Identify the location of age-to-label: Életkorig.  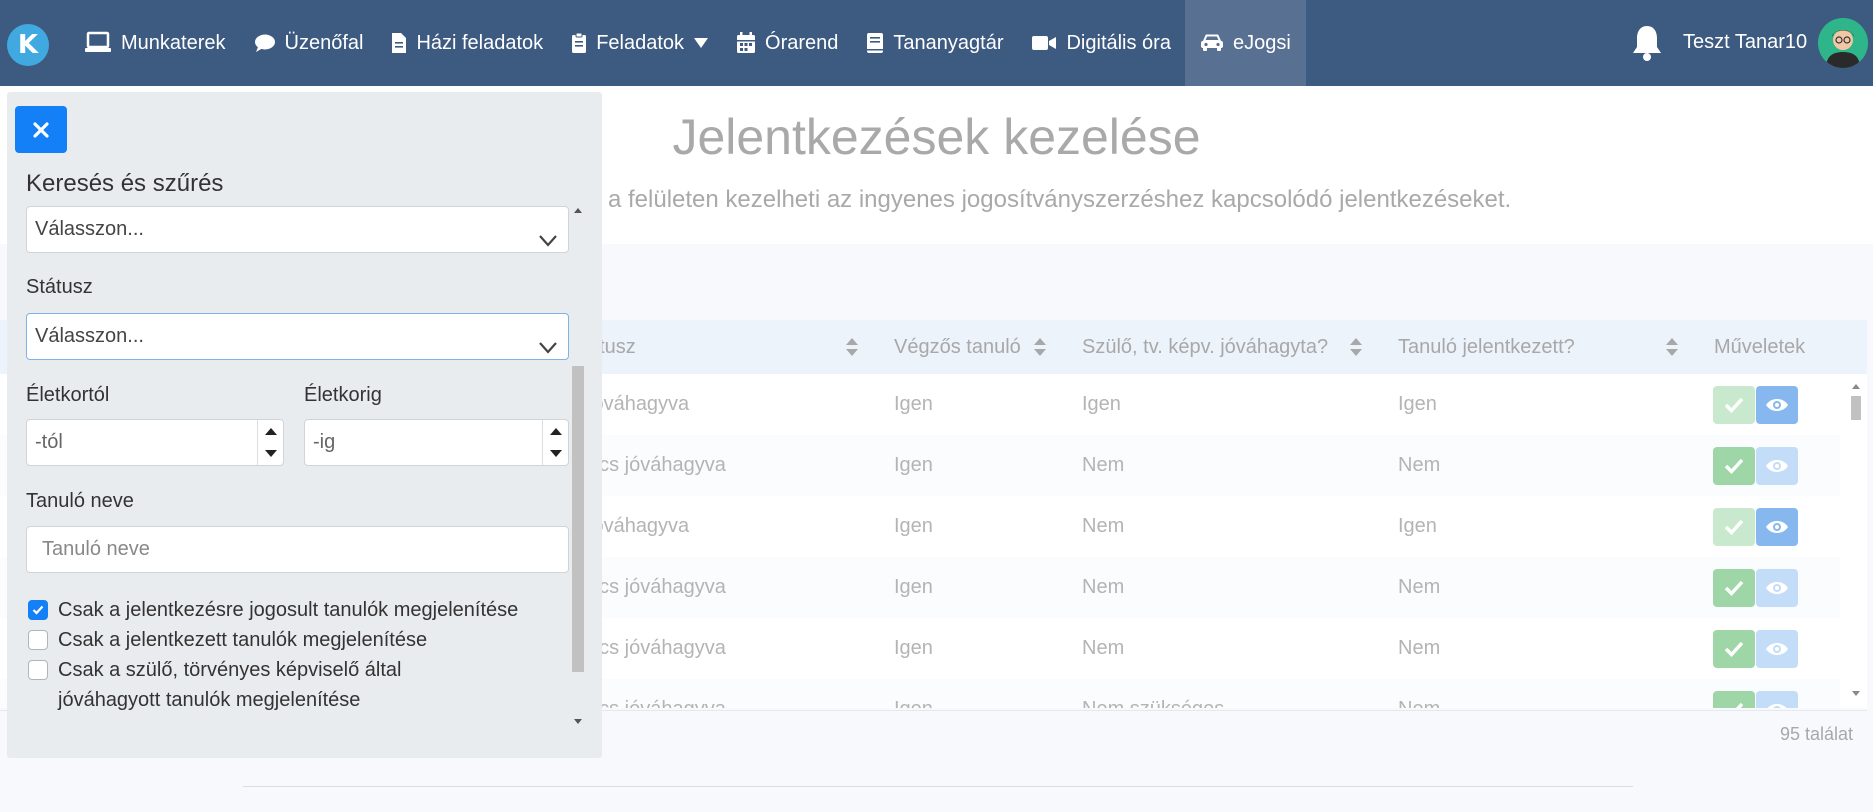
(343, 395).